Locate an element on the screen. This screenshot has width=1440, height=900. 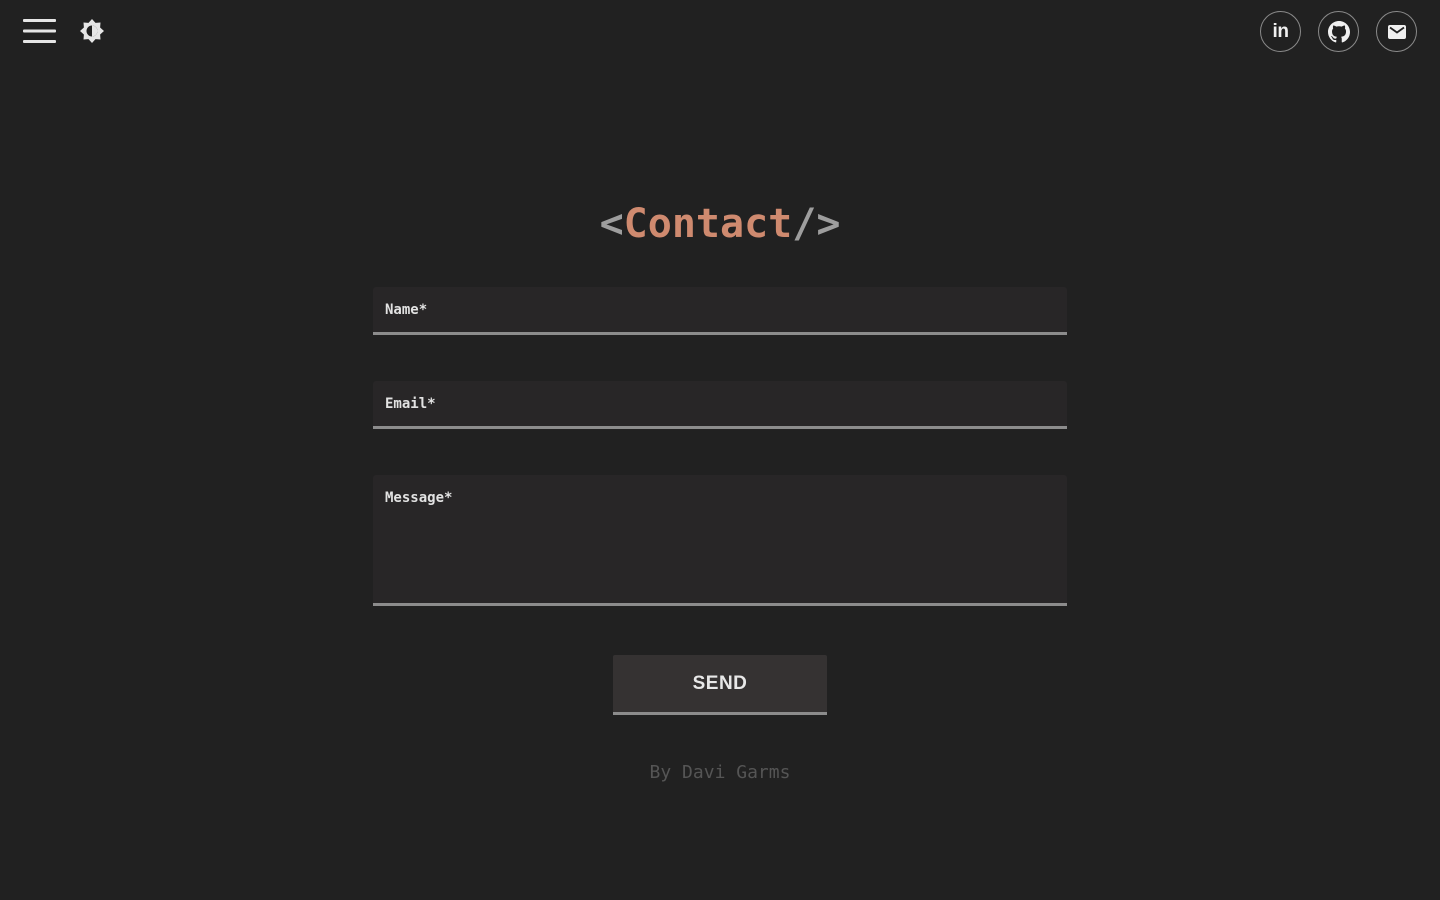
send-button: SEND is located at coordinates (720, 685).